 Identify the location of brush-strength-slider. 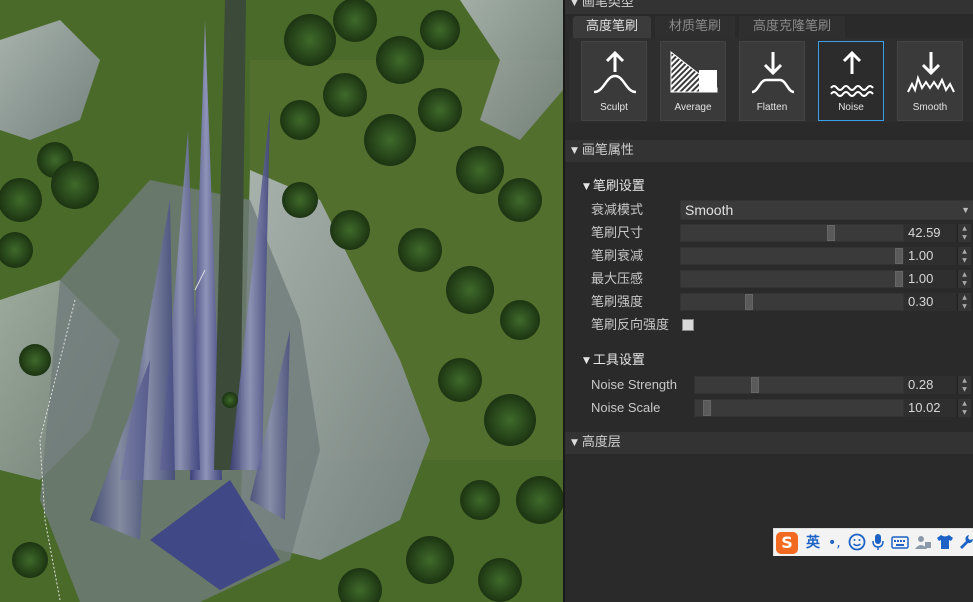
(792, 302).